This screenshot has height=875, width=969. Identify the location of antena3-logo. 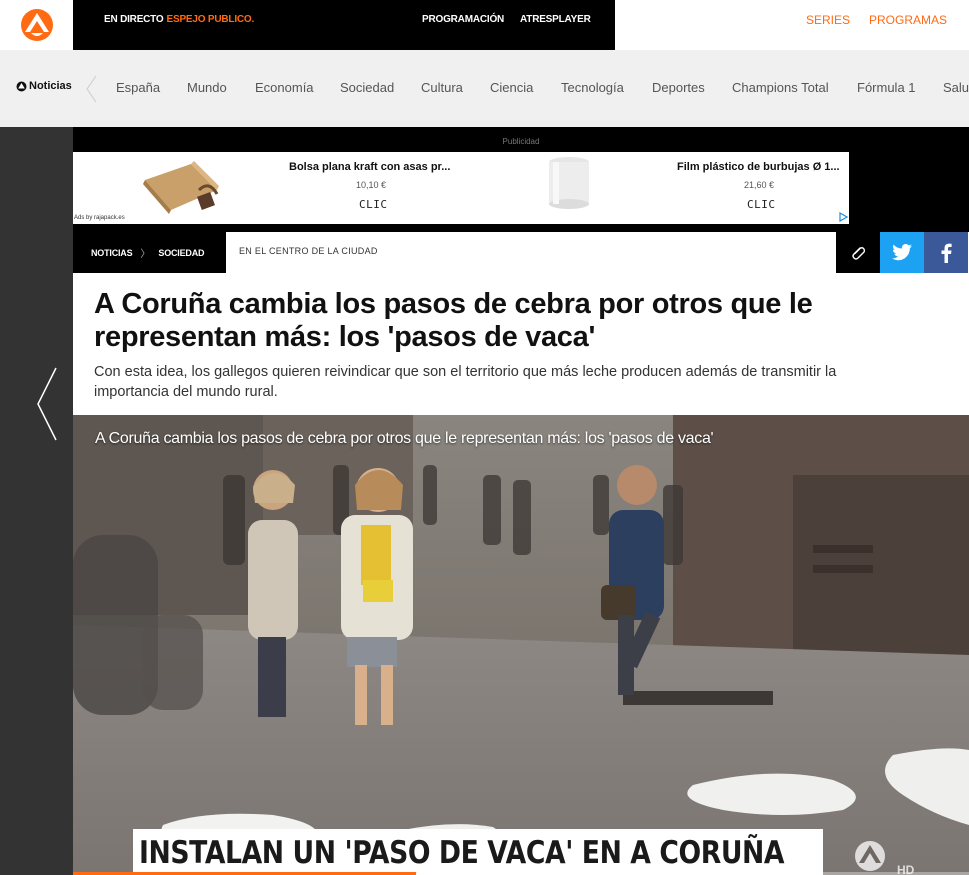
(36, 25).